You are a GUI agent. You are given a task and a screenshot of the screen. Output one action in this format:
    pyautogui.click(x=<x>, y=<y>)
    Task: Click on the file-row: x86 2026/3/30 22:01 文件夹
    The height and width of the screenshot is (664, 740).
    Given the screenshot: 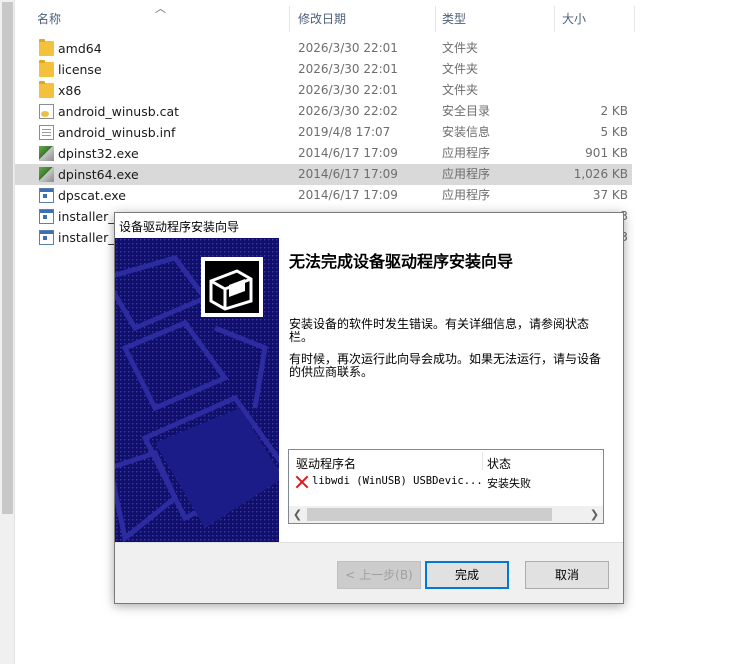 What is the action you would take?
    pyautogui.click(x=323, y=90)
    